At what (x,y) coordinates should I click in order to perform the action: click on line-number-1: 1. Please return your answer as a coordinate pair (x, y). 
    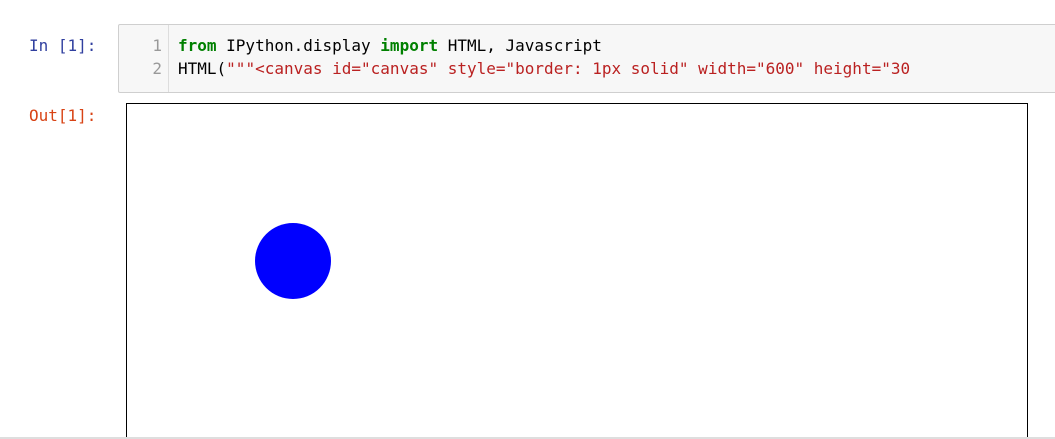
    Looking at the image, I should click on (157, 45).